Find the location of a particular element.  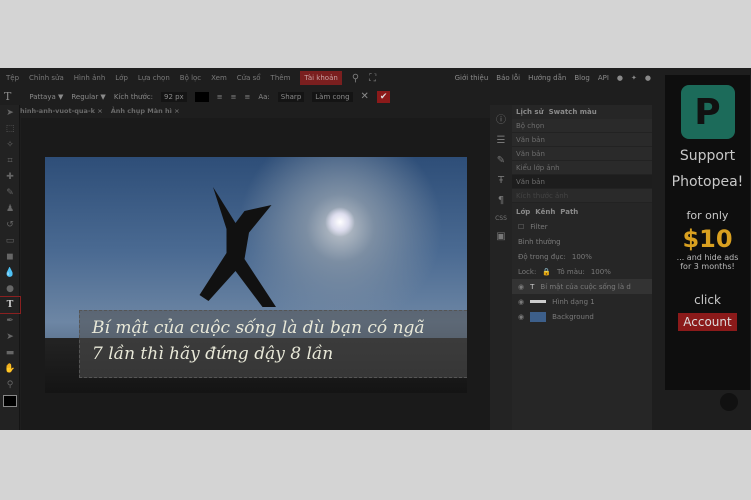

type-tool-icon: T is located at coordinates (10, 305).